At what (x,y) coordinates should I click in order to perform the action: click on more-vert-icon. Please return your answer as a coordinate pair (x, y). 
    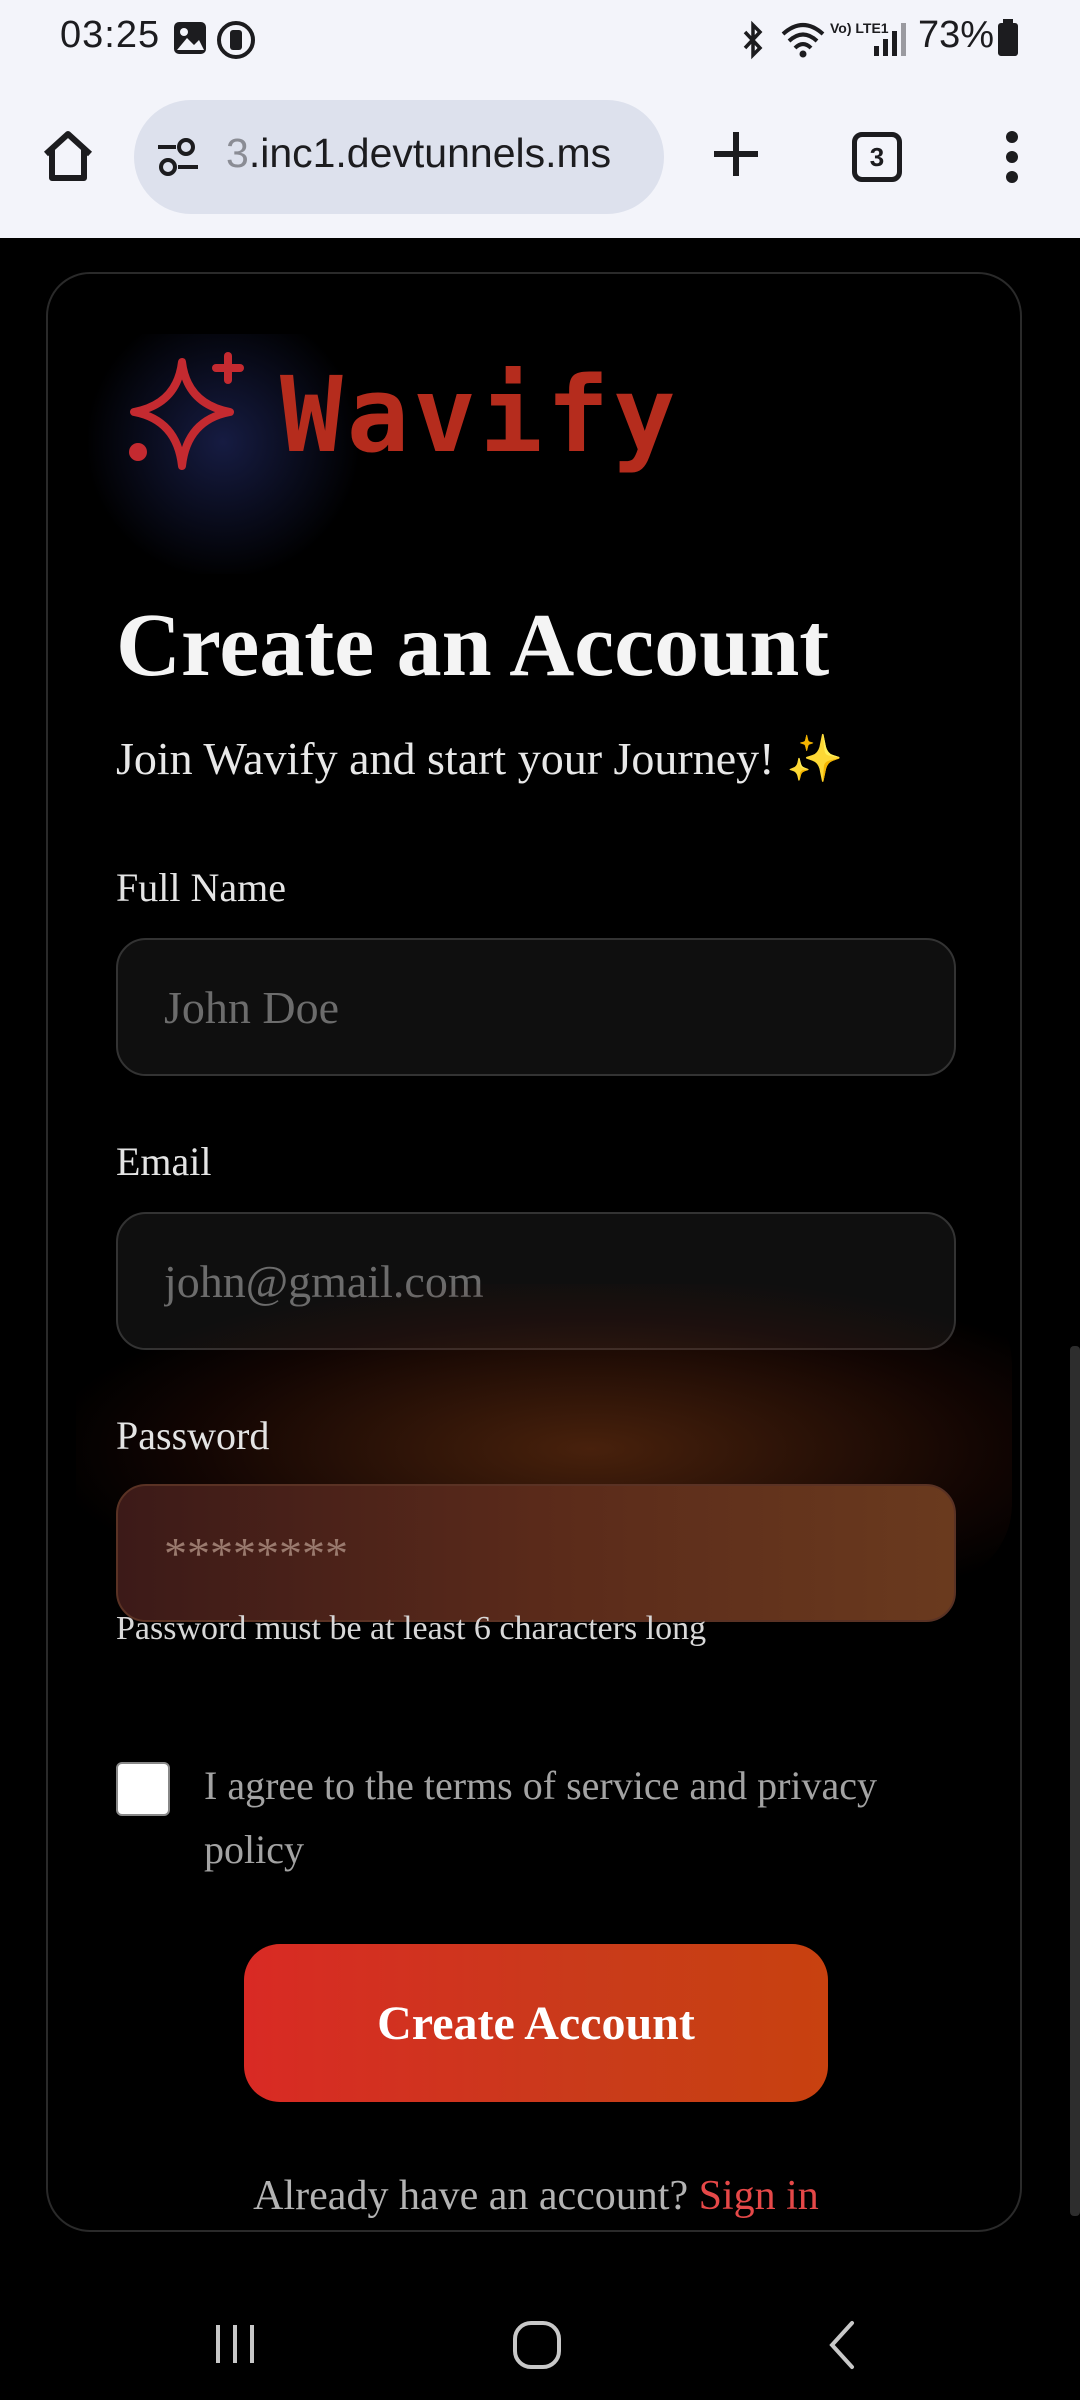
    Looking at the image, I should click on (1012, 157).